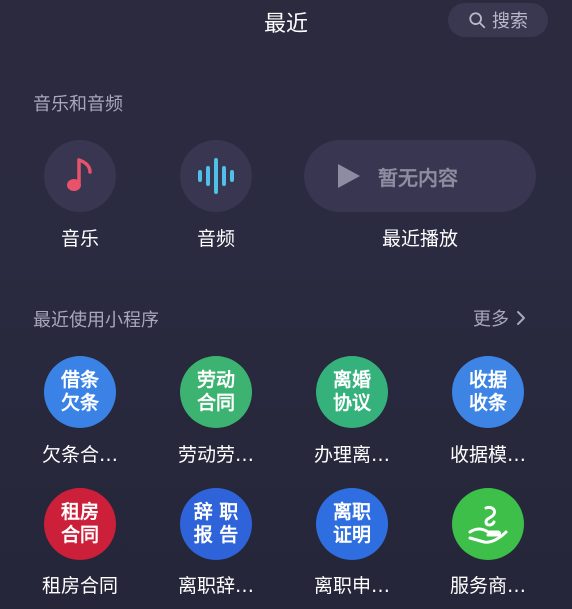  I want to click on recent-play-label: 最近播放, so click(419, 239).